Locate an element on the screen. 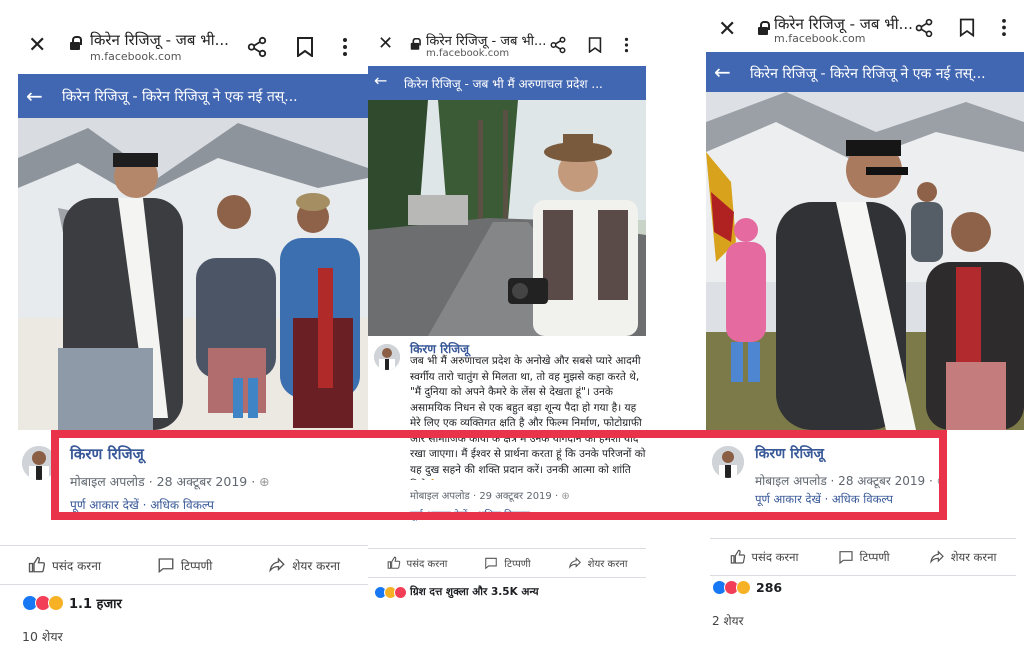 The image size is (1024, 659). reactions-count: ग्रिश दत्त शुक्ला और 3.5K अन्य is located at coordinates (474, 592).